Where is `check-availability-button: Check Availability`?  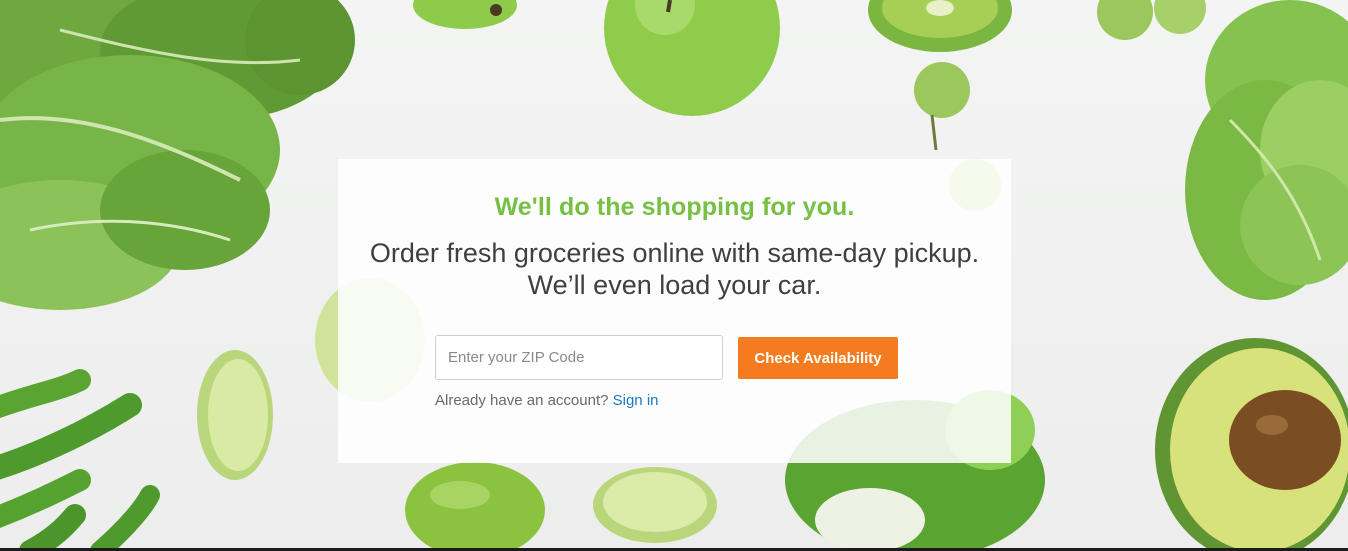 check-availability-button: Check Availability is located at coordinates (818, 358).